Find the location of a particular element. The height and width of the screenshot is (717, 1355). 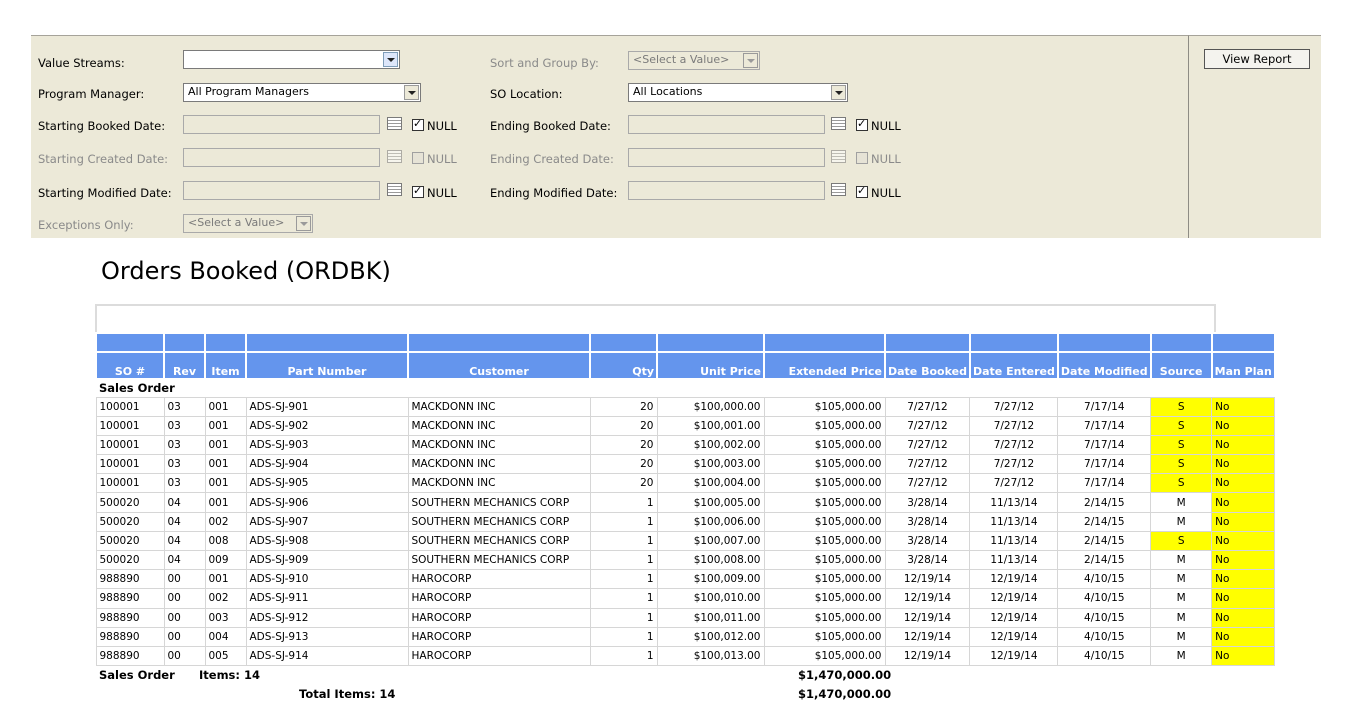

cell-date-modified: 4/10/15 is located at coordinates (1104, 636).